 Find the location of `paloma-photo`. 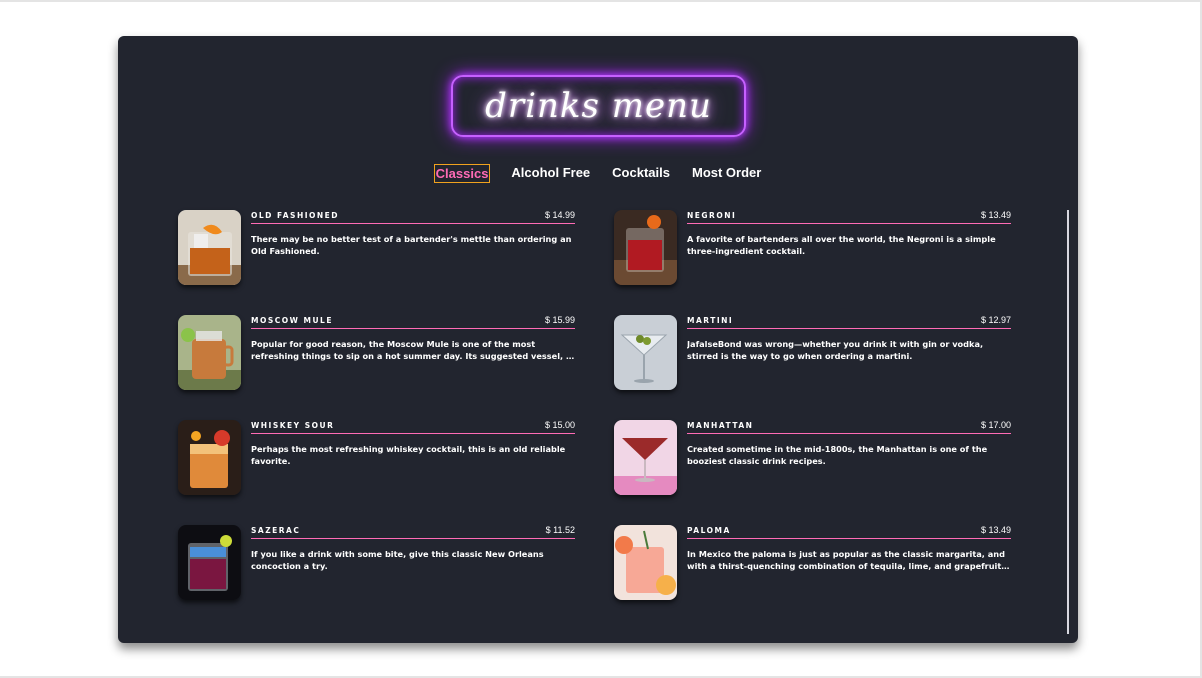

paloma-photo is located at coordinates (645, 562).